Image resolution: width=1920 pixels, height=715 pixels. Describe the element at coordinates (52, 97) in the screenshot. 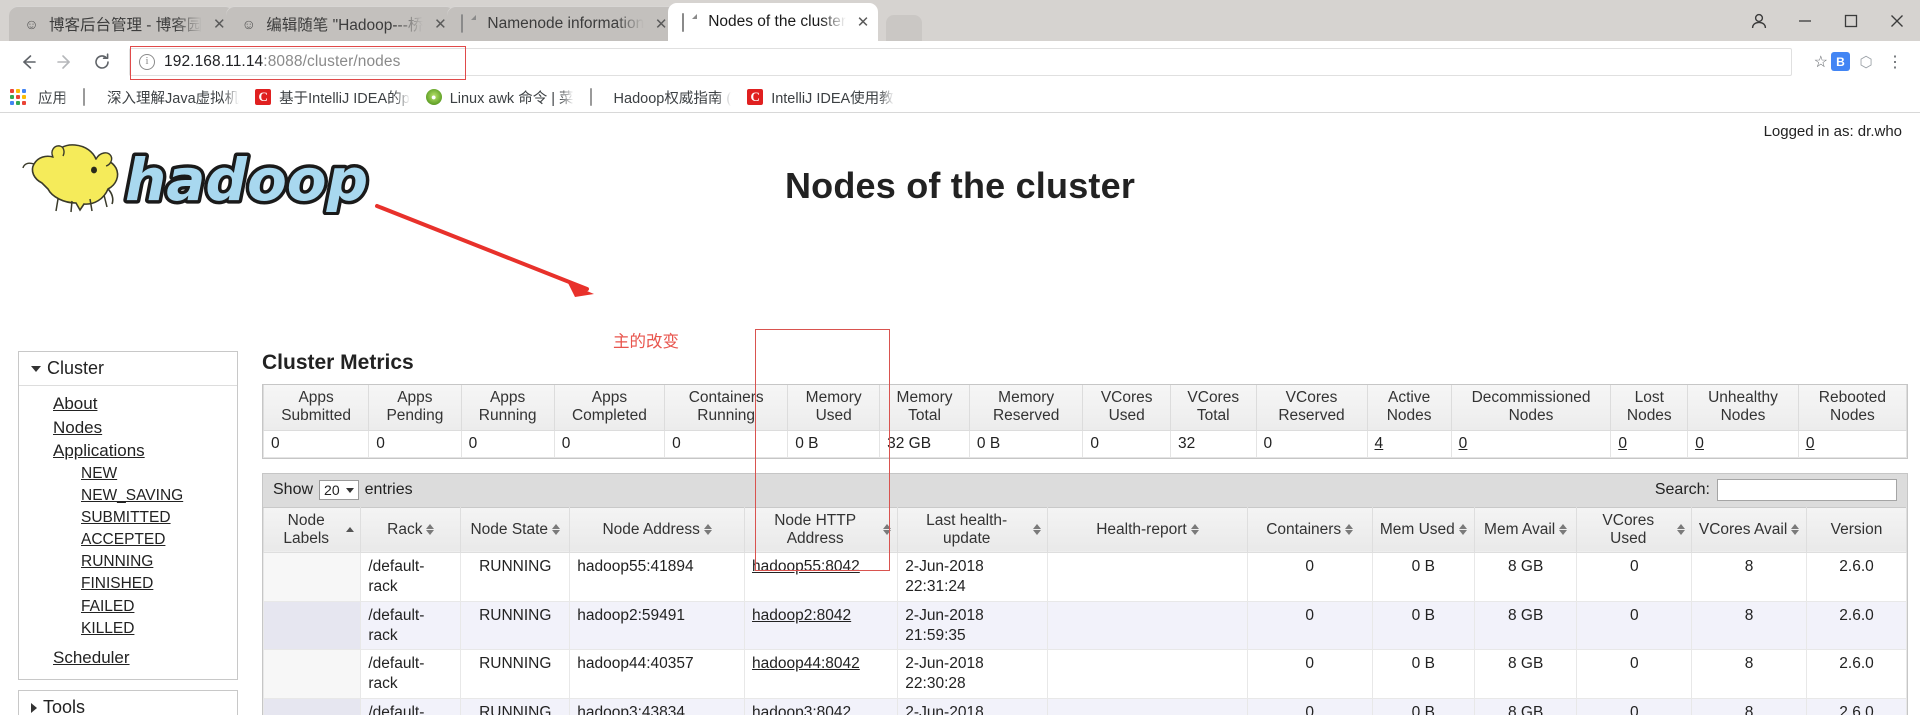

I see `bookmark-apps: 应用` at that location.